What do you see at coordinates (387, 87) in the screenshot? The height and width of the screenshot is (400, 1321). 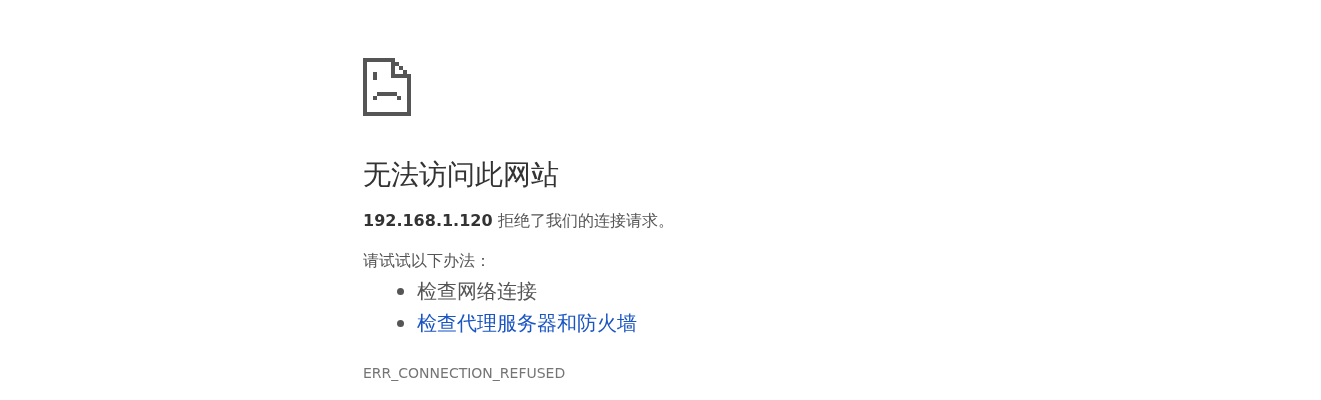 I see `sad-document-icon` at bounding box center [387, 87].